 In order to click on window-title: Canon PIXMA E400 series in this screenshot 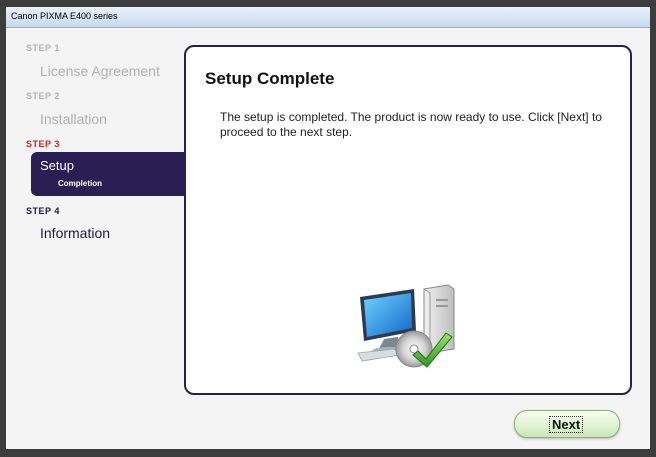, I will do `click(64, 16)`.